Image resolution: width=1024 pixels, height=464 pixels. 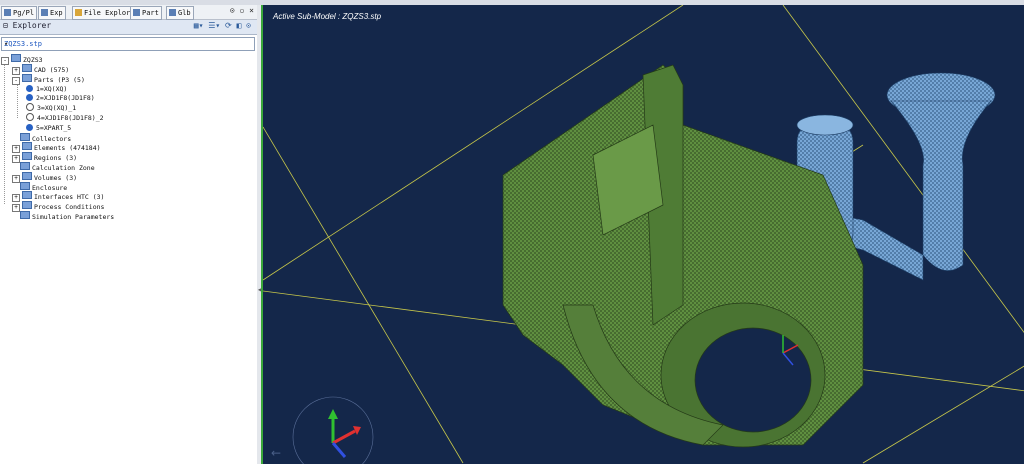 What do you see at coordinates (22, 59) in the screenshot?
I see `tree-root: - ZQZS3` at bounding box center [22, 59].